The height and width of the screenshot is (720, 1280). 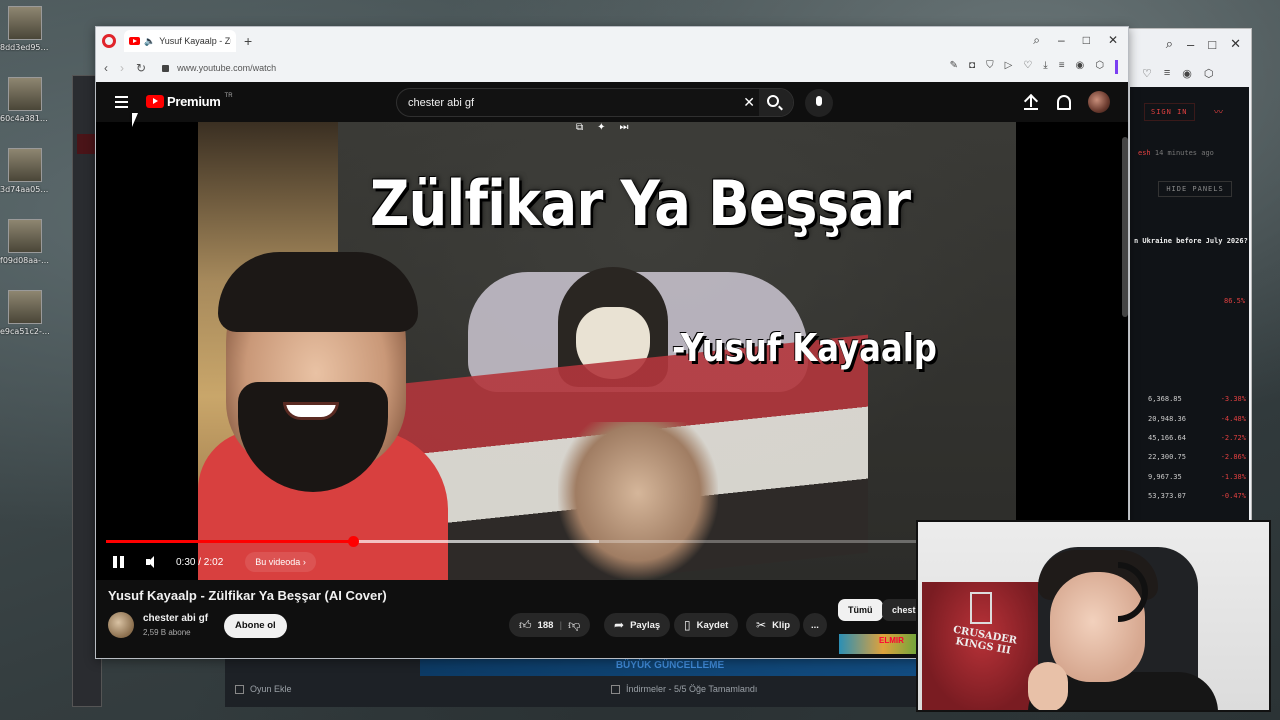 I want to click on youtube-header: Premium TR chester abi gf ✕, so click(x=612, y=102).